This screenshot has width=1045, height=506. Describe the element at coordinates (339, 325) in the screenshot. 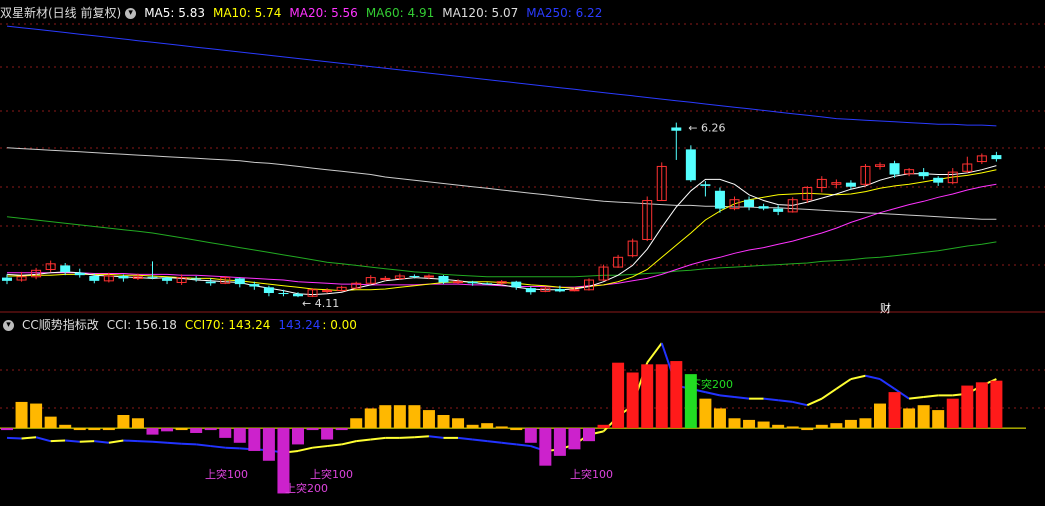

I see `zero-value-label: : 0.00` at that location.